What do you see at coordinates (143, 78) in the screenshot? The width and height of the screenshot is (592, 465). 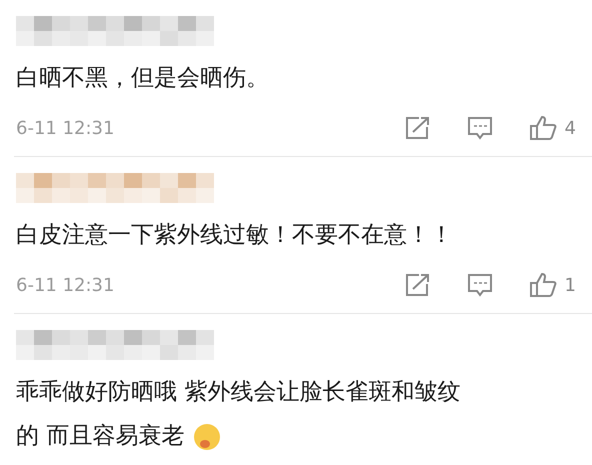 I see `comment-text: 白晒不黑，但是会晒伤。` at bounding box center [143, 78].